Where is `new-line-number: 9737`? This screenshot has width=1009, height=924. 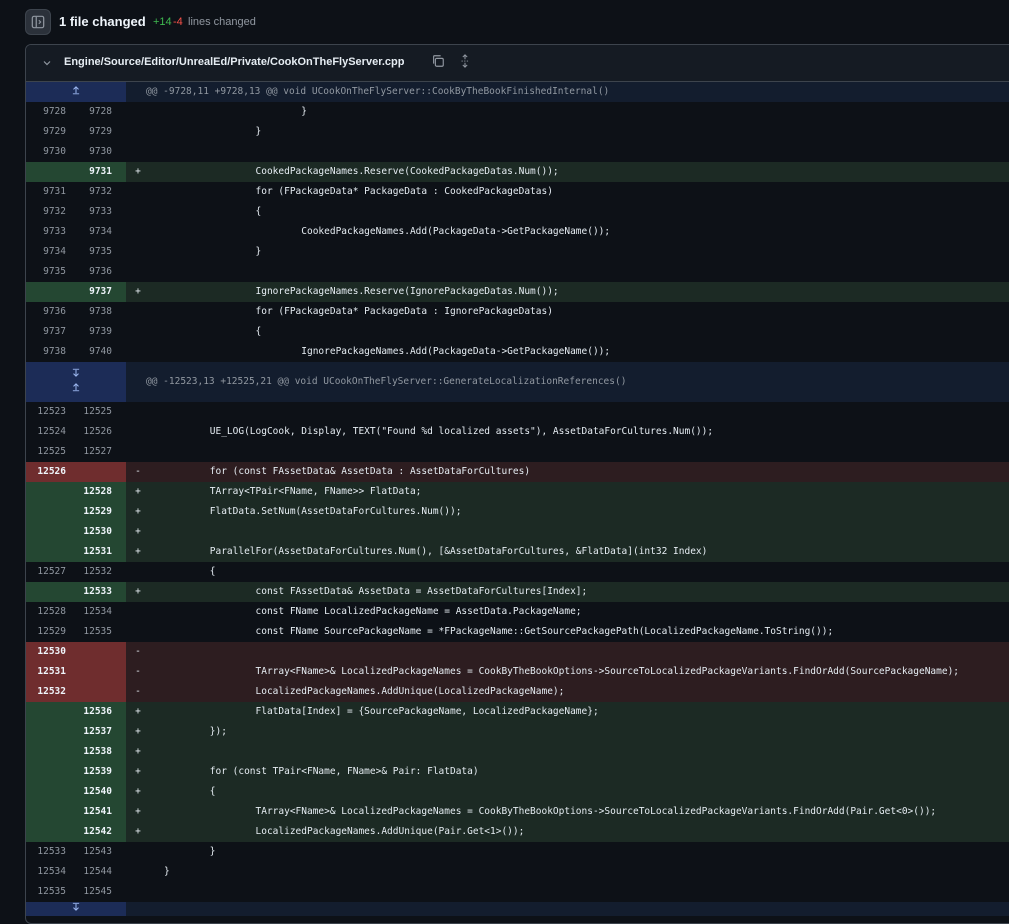 new-line-number: 9737 is located at coordinates (98, 292).